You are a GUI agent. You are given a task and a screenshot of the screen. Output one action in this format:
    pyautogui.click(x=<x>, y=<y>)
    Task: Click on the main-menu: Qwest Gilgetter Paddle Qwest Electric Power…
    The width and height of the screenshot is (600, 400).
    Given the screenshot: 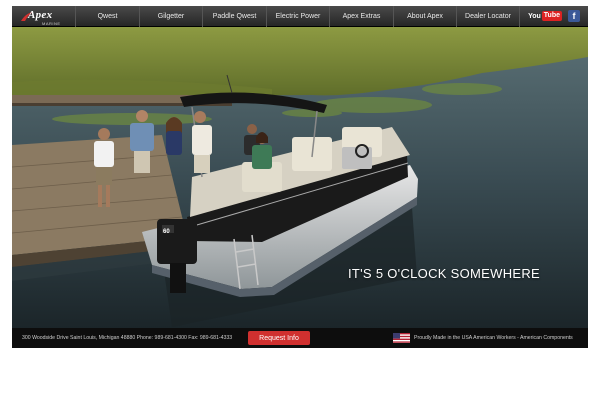 What is the action you would take?
    pyautogui.click(x=297, y=16)
    